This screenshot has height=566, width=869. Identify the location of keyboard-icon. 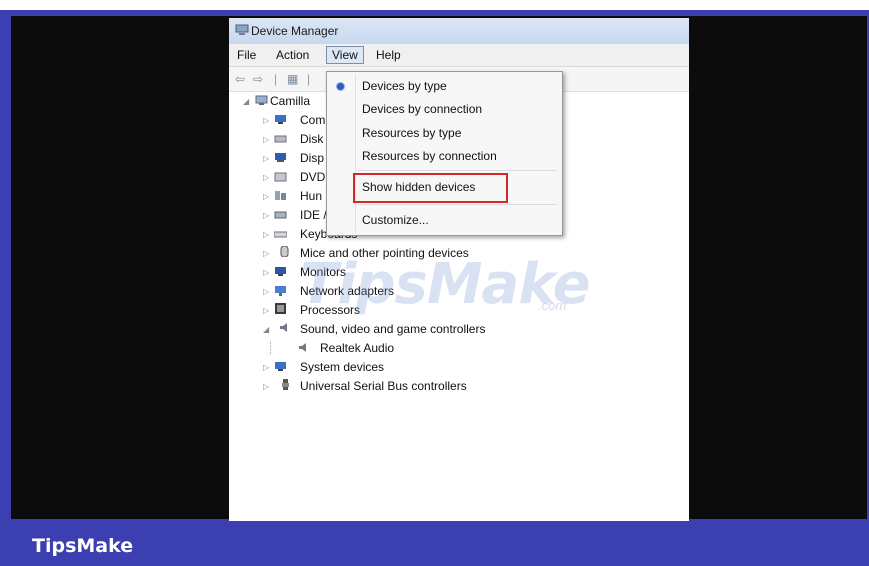
(280, 234).